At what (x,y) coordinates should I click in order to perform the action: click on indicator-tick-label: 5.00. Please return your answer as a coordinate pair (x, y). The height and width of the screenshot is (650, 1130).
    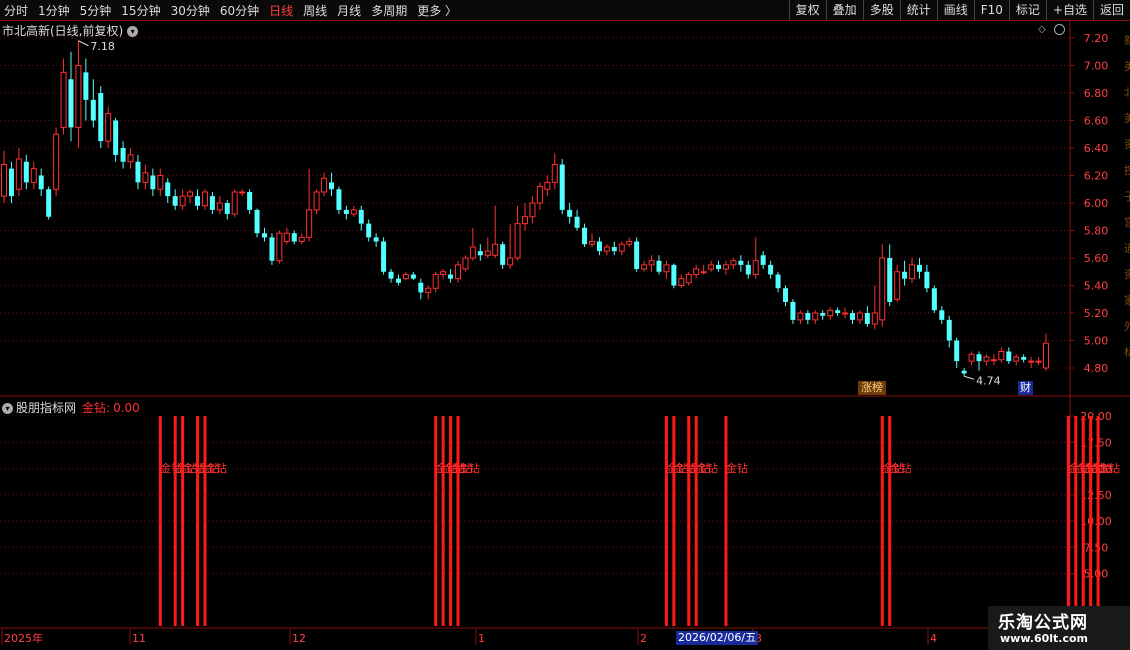
    Looking at the image, I should click on (1096, 574).